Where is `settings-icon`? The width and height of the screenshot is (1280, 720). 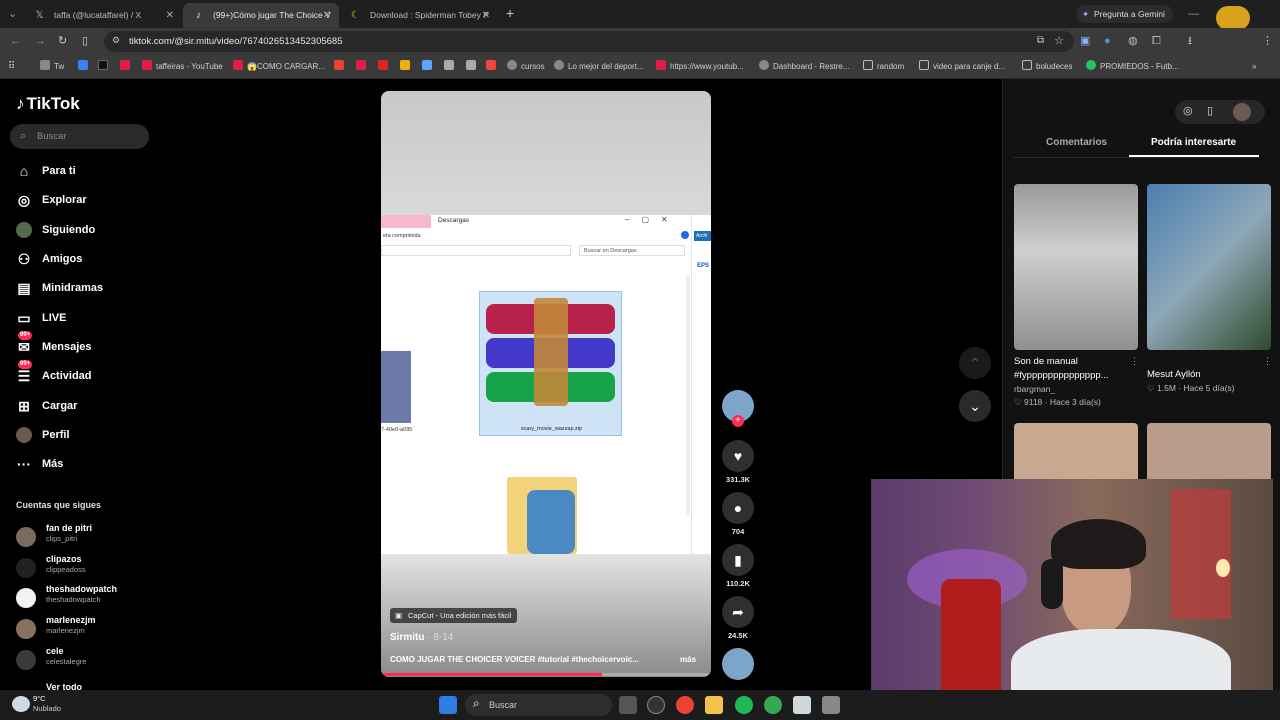 settings-icon is located at coordinates (831, 705).